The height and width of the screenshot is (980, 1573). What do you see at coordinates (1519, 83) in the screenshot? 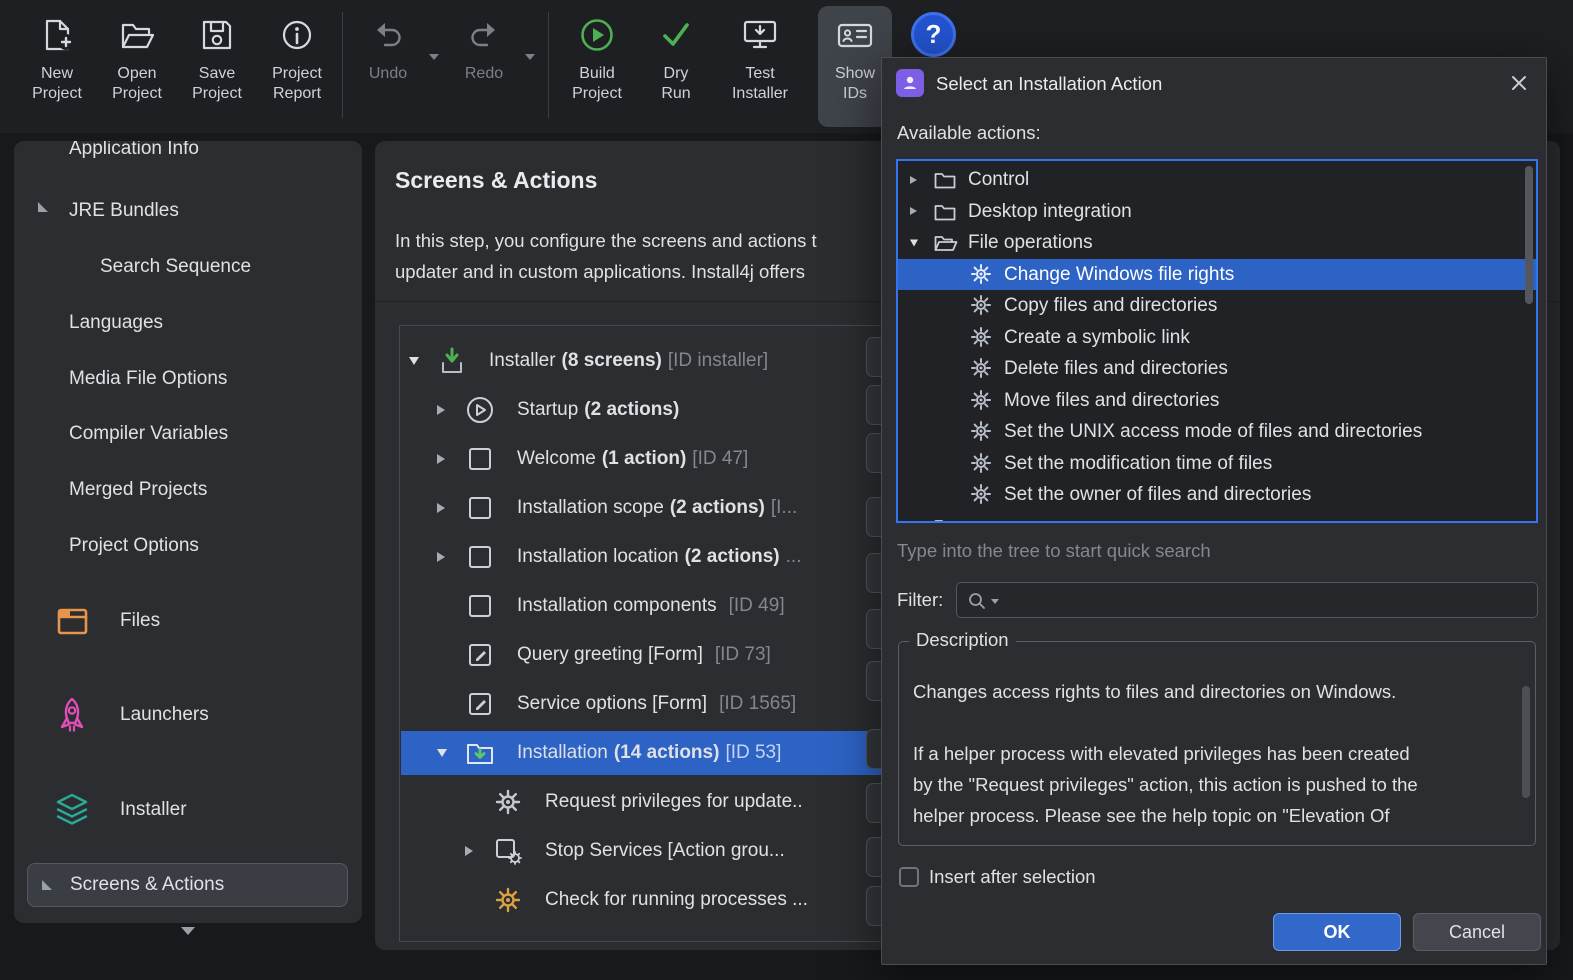
I see `close-icon` at bounding box center [1519, 83].